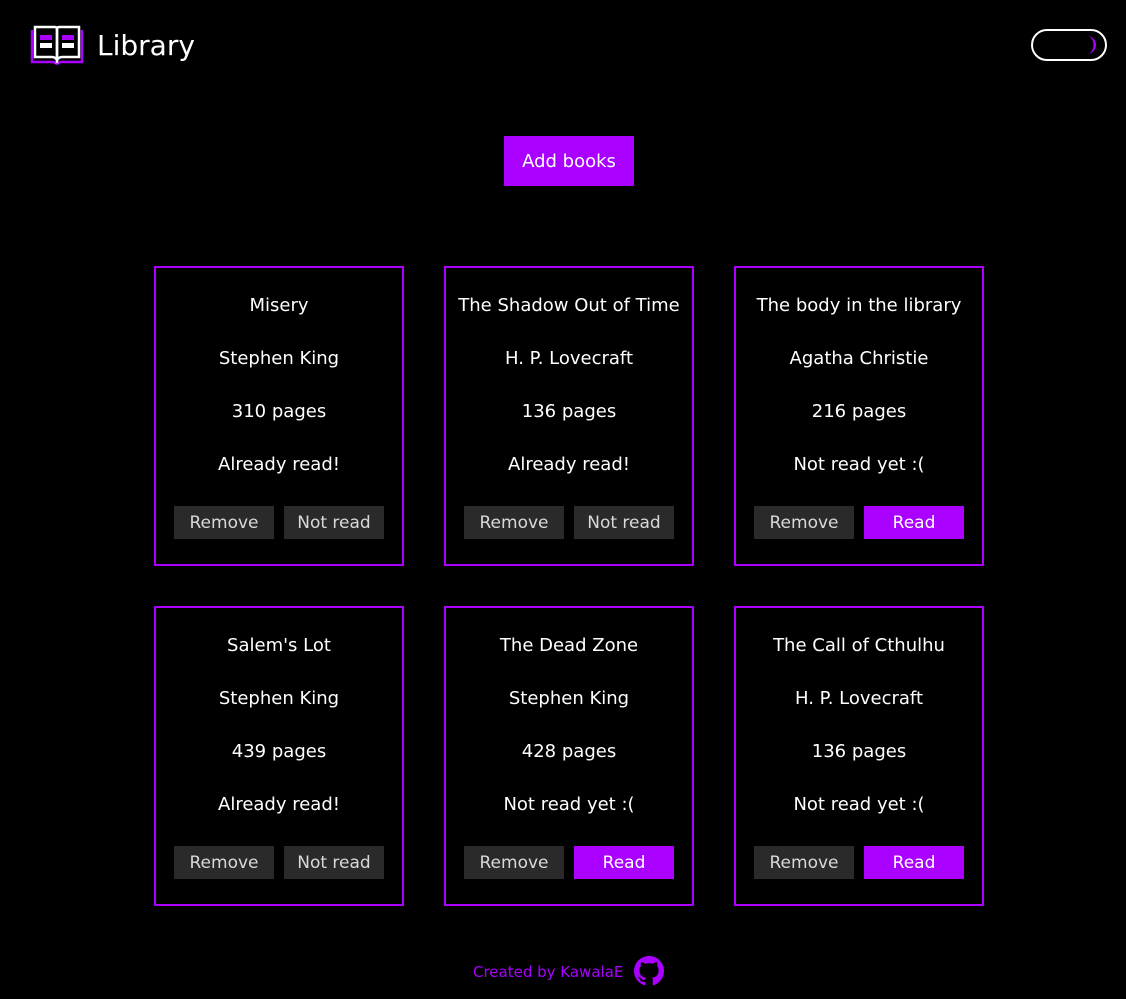 Image resolution: width=1126 pixels, height=999 pixels. Describe the element at coordinates (649, 971) in the screenshot. I see `github-icon` at that location.